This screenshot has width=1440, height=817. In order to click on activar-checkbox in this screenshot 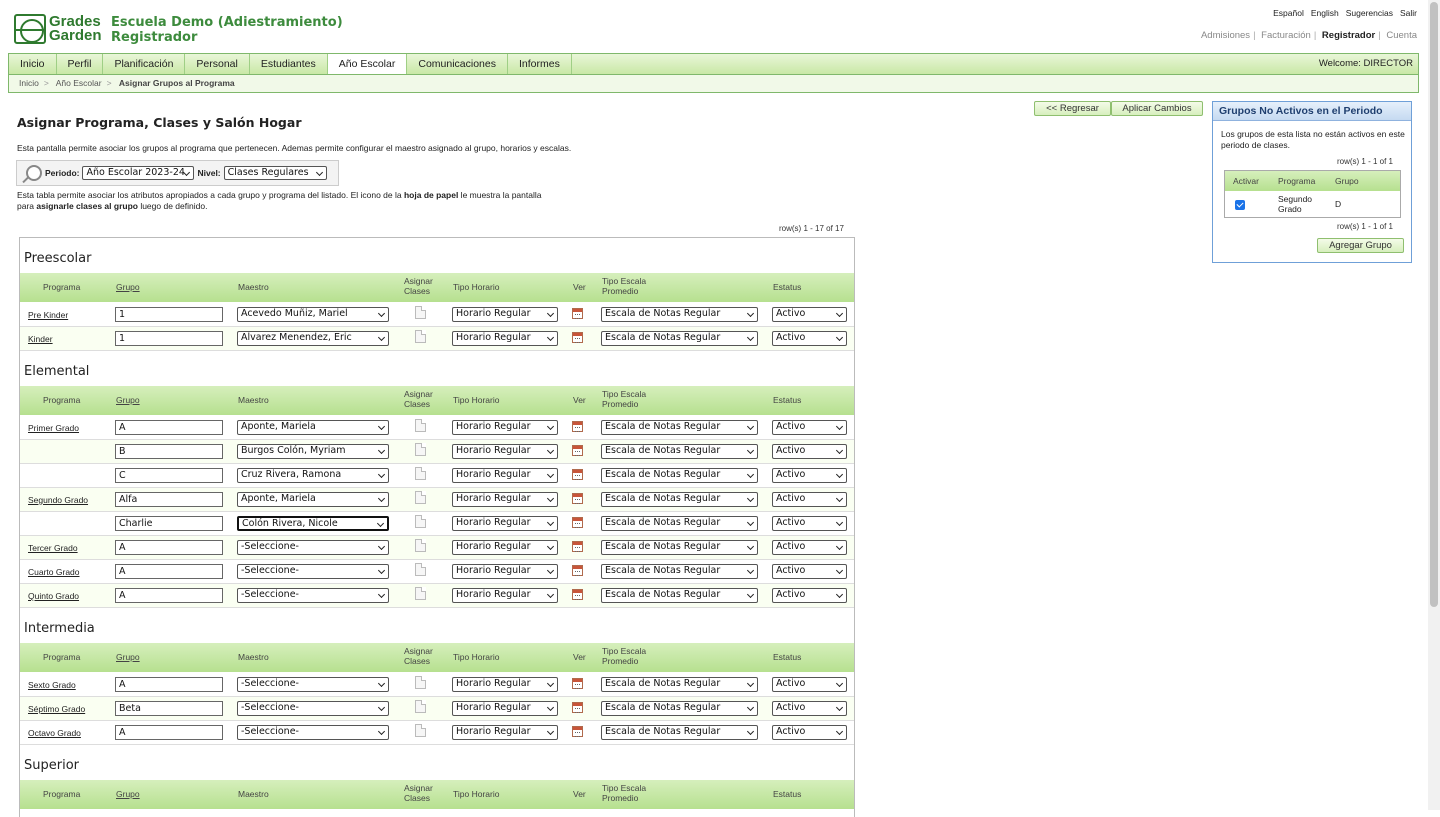, I will do `click(1240, 205)`.